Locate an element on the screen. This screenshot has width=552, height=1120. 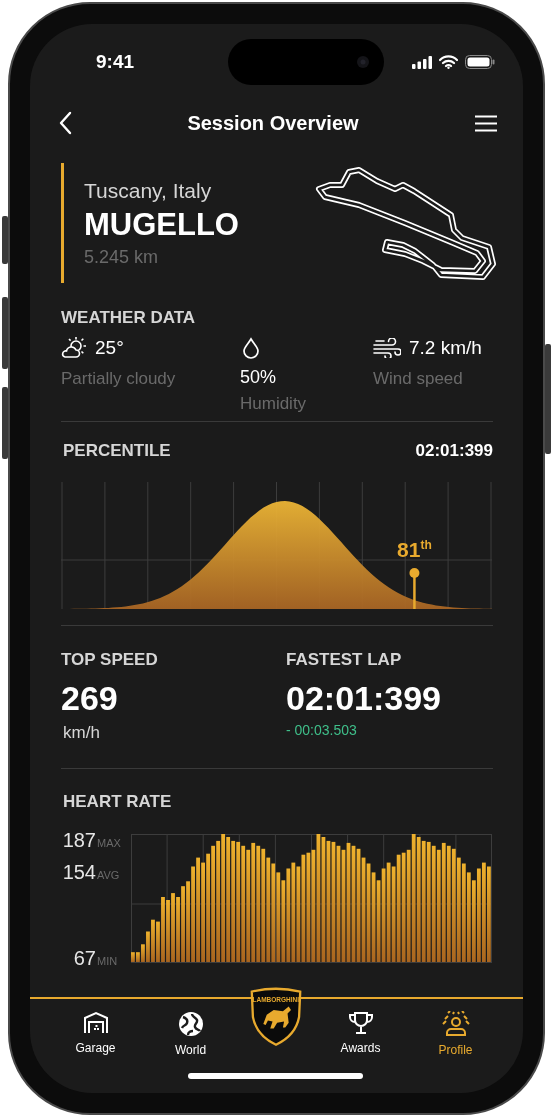
garage-icon is located at coordinates (95, 1023).